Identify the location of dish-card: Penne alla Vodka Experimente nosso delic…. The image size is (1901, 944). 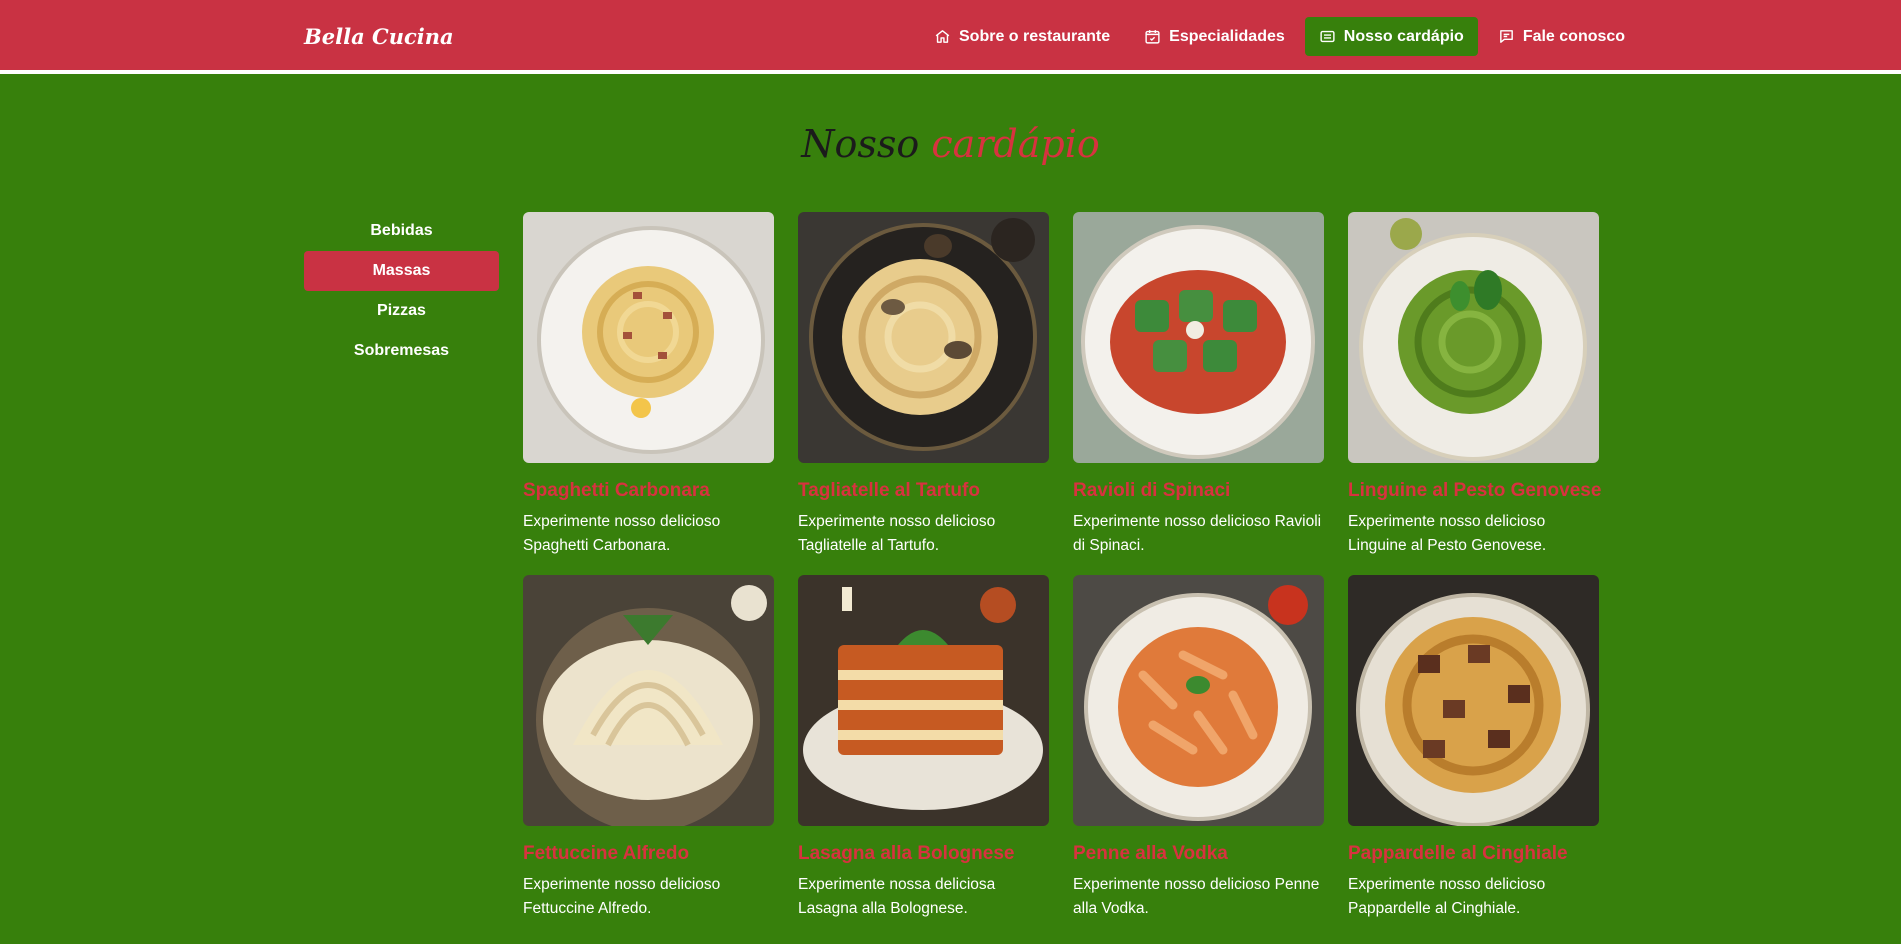
(1198, 756).